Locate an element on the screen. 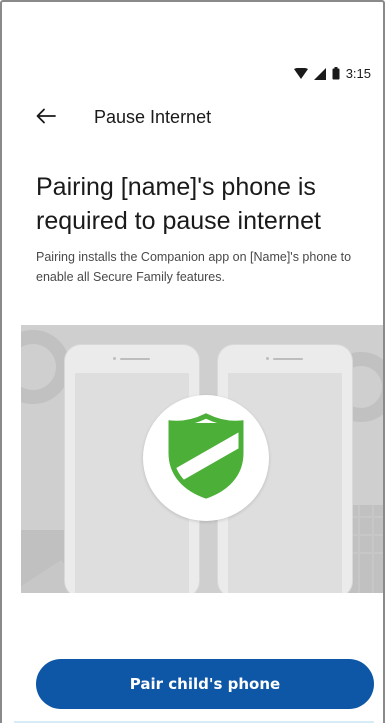 This screenshot has width=385, height=723. arrow-left-icon is located at coordinates (46, 118).